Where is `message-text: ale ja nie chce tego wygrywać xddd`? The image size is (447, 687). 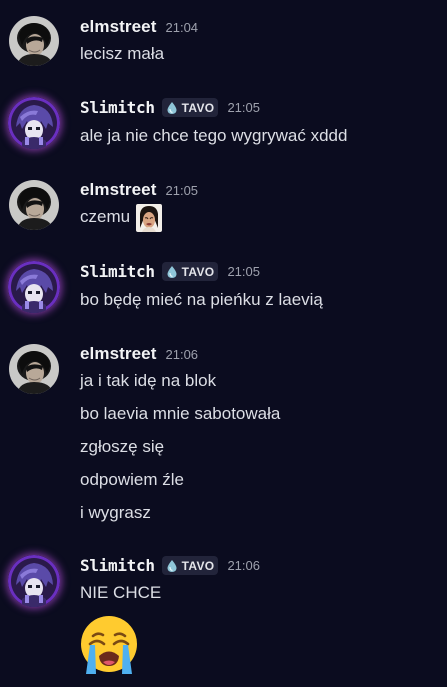 message-text: ale ja nie chce tego wygrywać xddd is located at coordinates (214, 135).